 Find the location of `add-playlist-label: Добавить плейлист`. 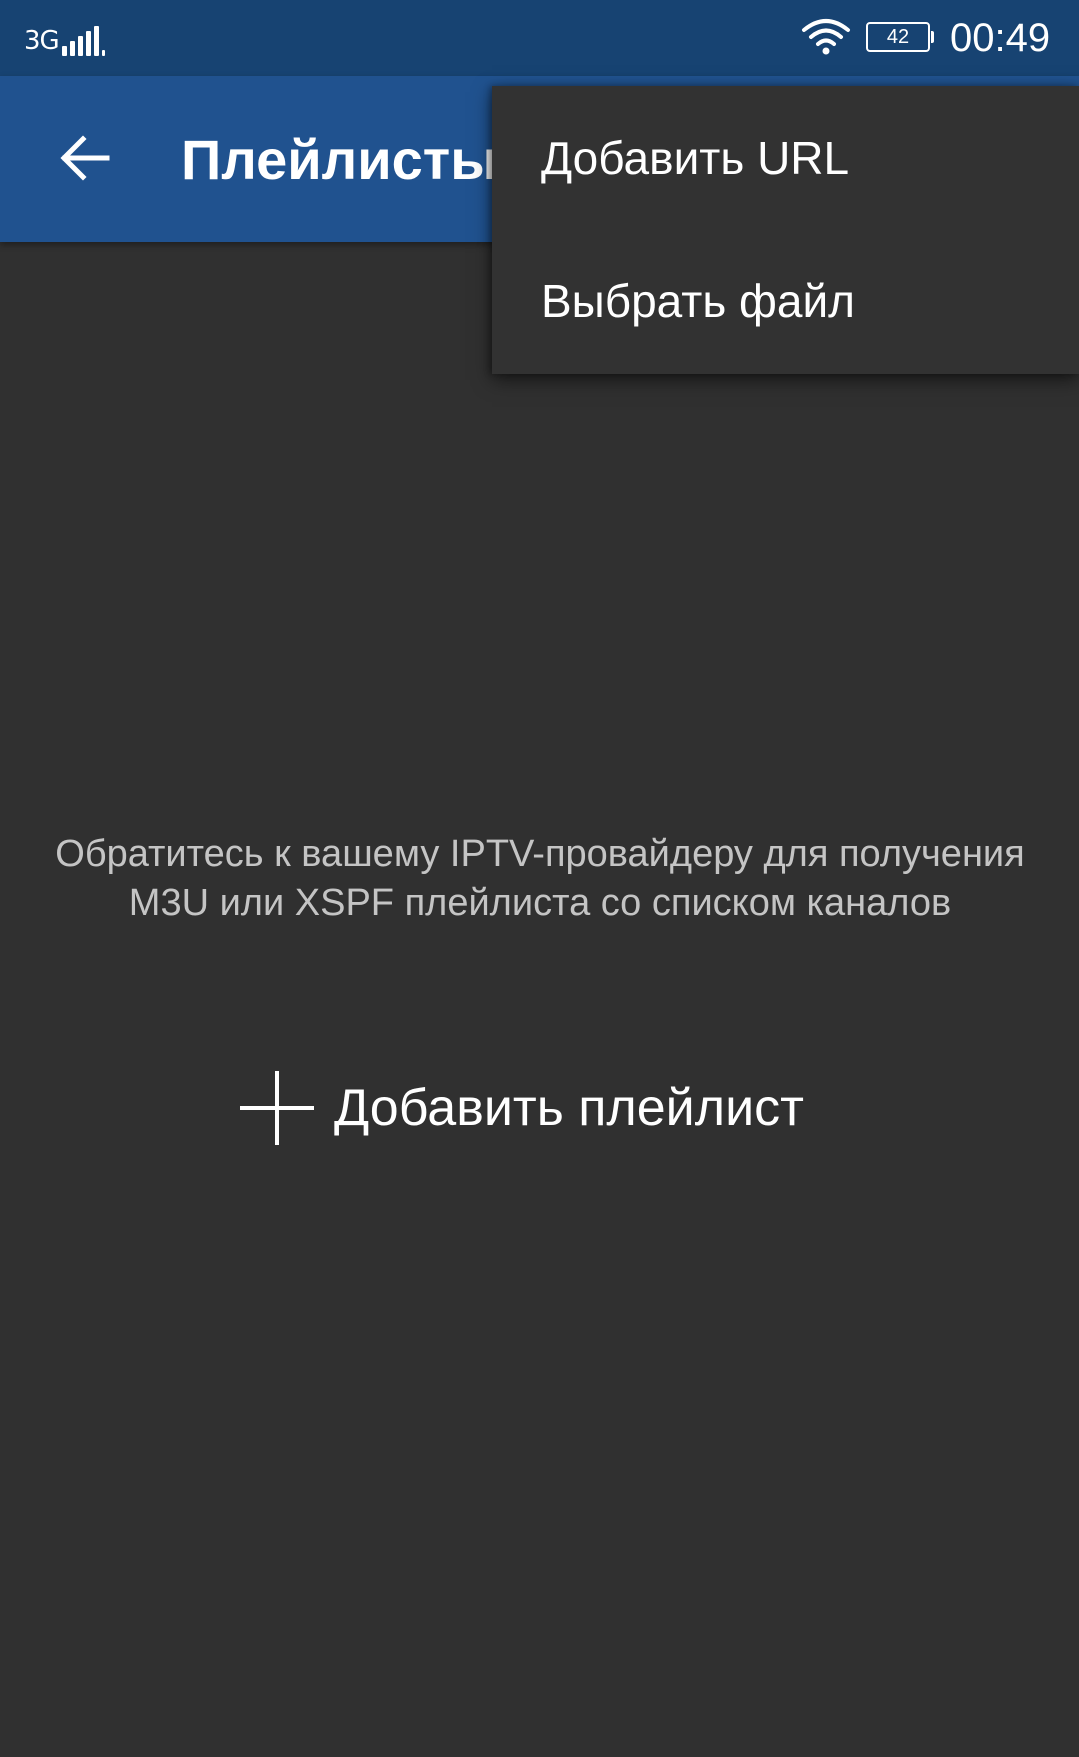

add-playlist-label: Добавить плейлист is located at coordinates (569, 1108).